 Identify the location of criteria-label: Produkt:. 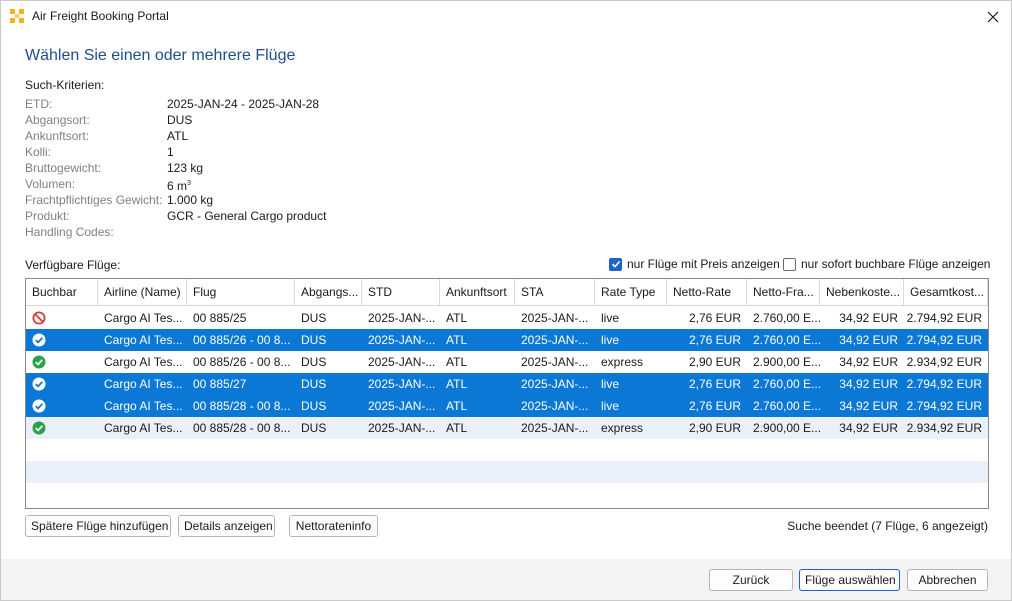
(47, 216).